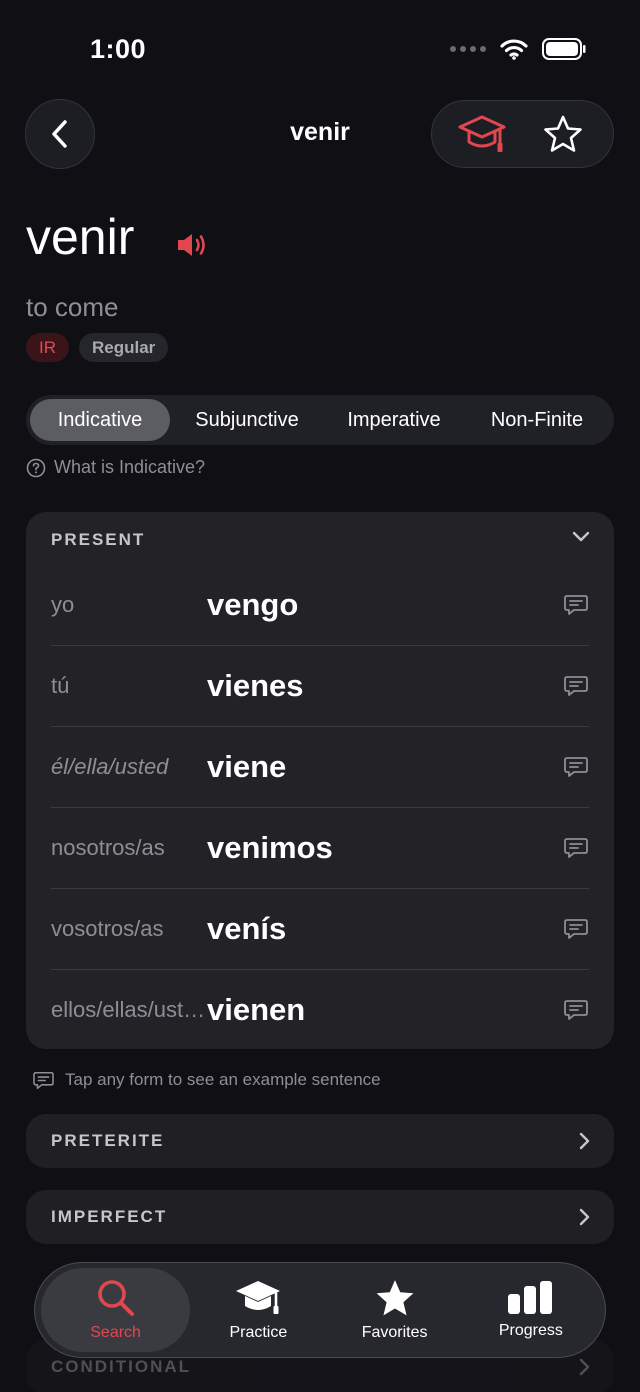 The image size is (640, 1392). What do you see at coordinates (564, 49) in the screenshot?
I see `battery-icon` at bounding box center [564, 49].